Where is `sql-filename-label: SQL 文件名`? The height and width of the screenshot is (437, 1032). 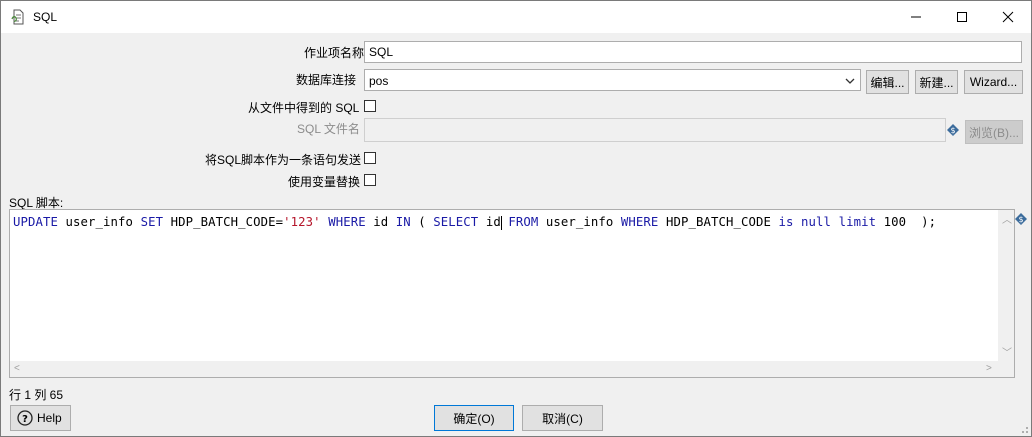
sql-filename-label: SQL 文件名 is located at coordinates (328, 129).